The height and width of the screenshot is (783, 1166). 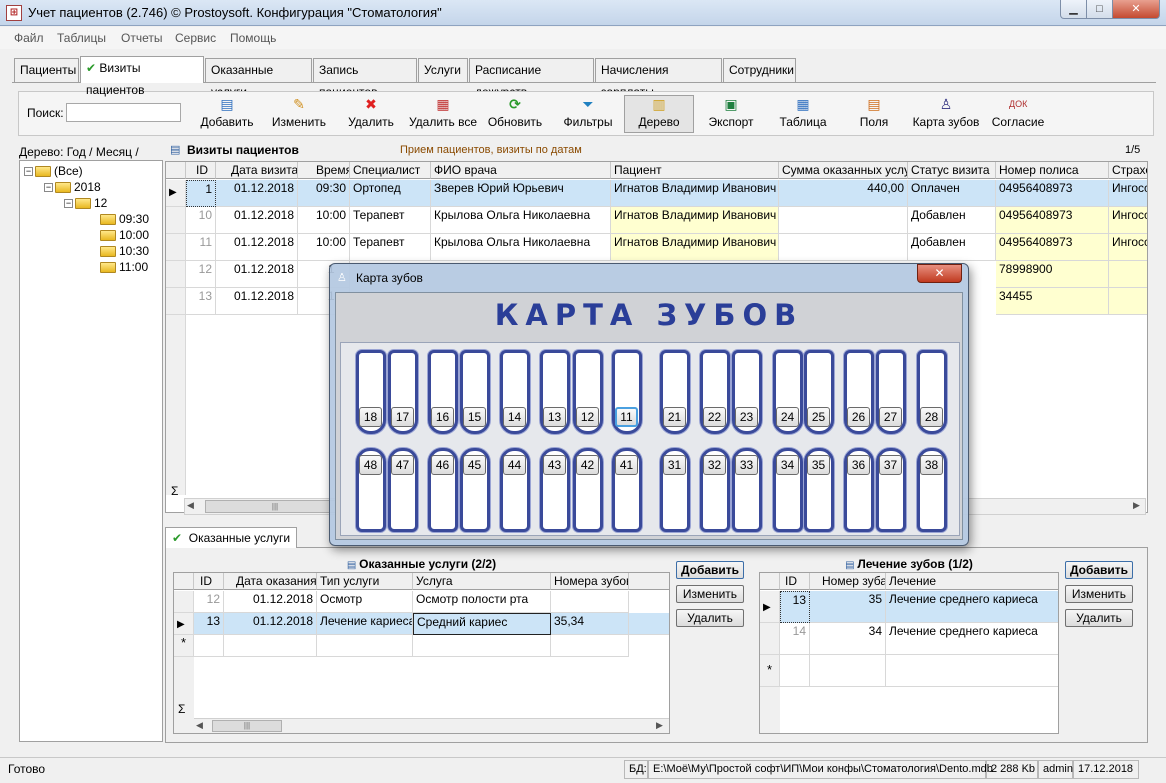 I want to click on dental-chart-button: ♙ Карта зубов, so click(x=946, y=114).